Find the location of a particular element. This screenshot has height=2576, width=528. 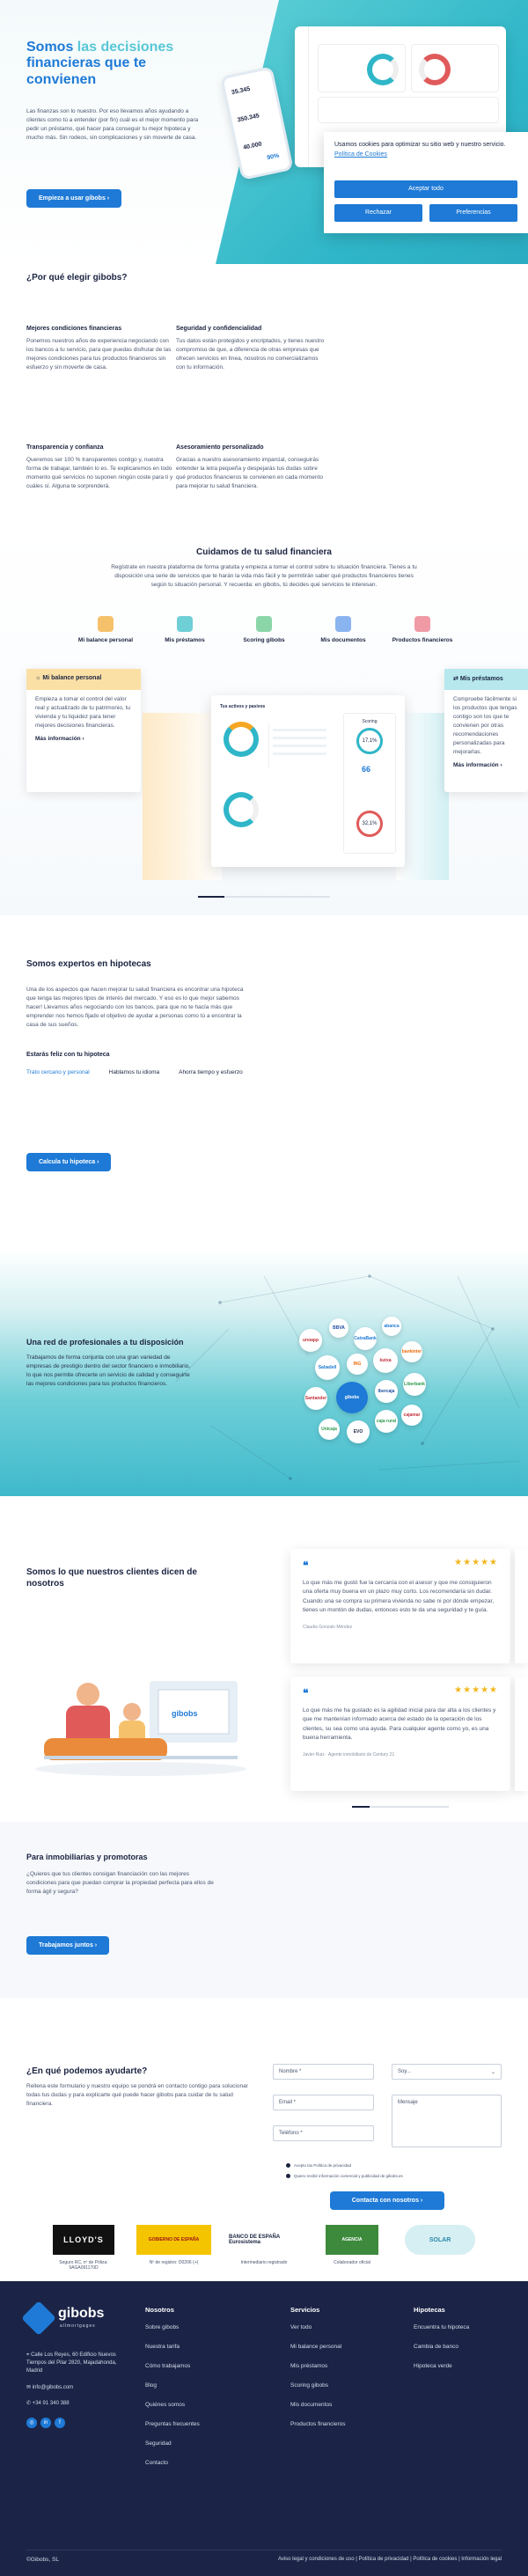

accept-all-cookies-button: Aceptar todo is located at coordinates (426, 189).